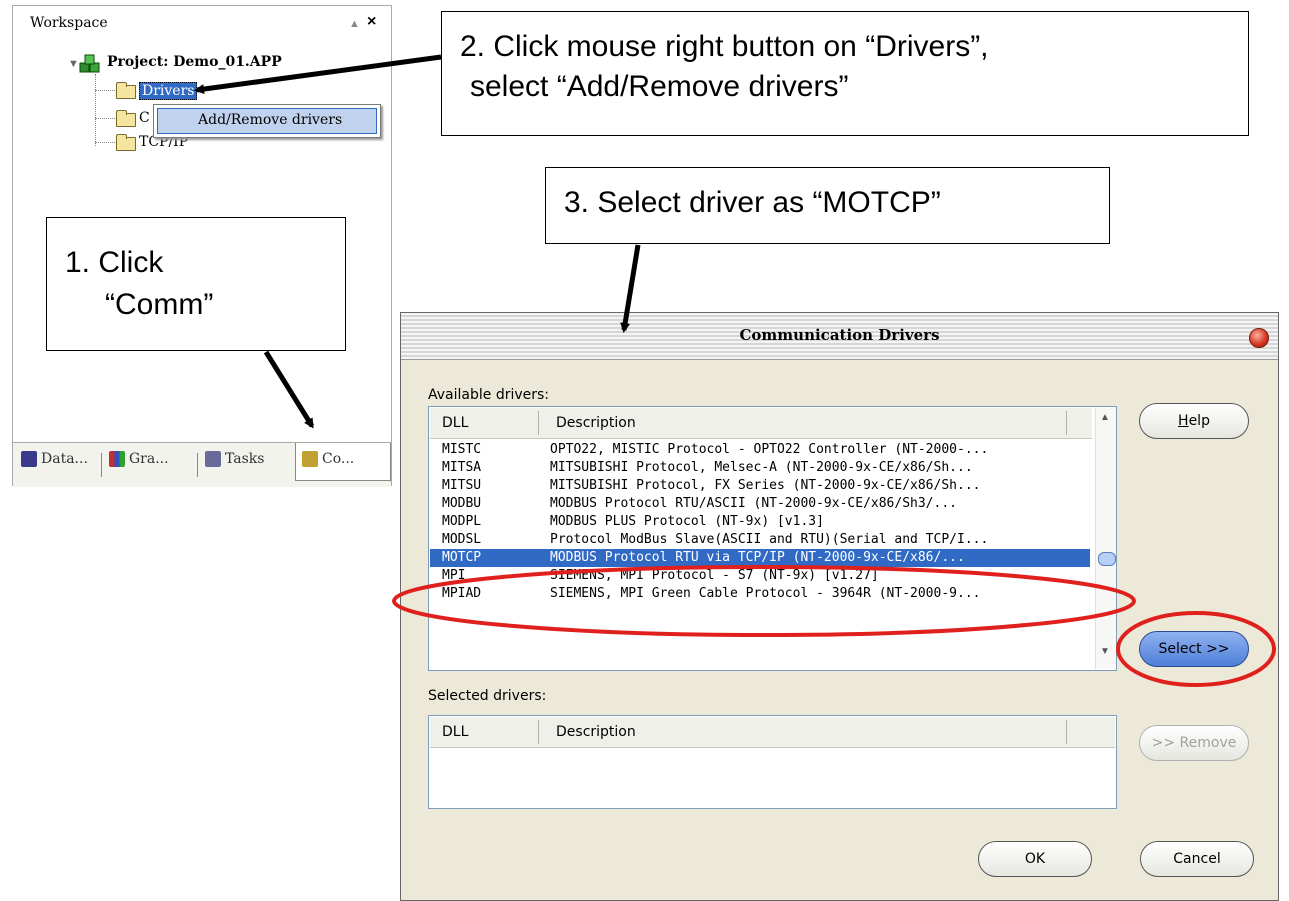 This screenshot has height=901, width=1289. I want to click on help-label: elp, so click(1199, 421).